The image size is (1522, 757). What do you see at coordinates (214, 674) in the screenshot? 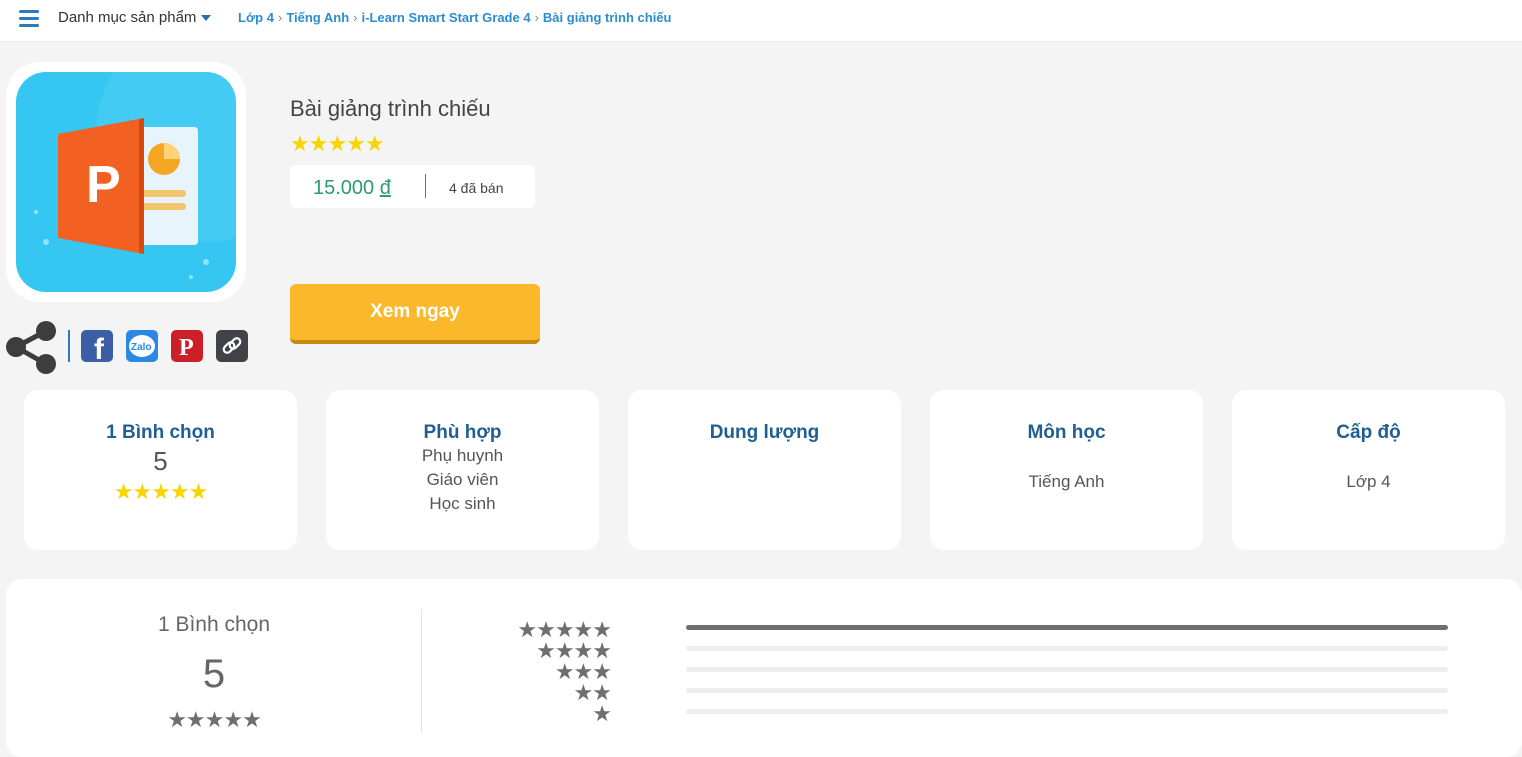
I see `review-score: 5` at bounding box center [214, 674].